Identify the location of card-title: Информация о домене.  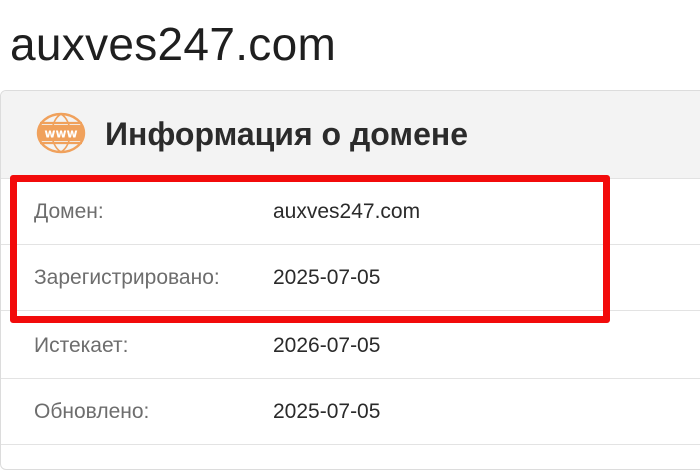
(286, 134).